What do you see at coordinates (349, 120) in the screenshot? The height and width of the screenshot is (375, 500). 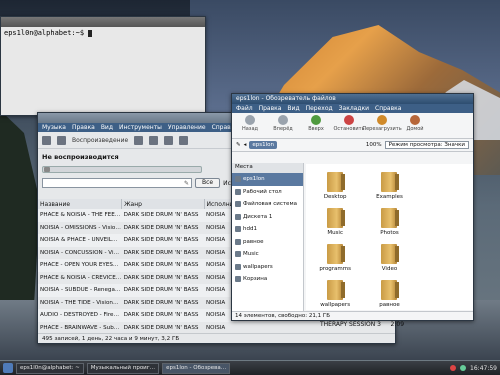 I see `stop-icon` at bounding box center [349, 120].